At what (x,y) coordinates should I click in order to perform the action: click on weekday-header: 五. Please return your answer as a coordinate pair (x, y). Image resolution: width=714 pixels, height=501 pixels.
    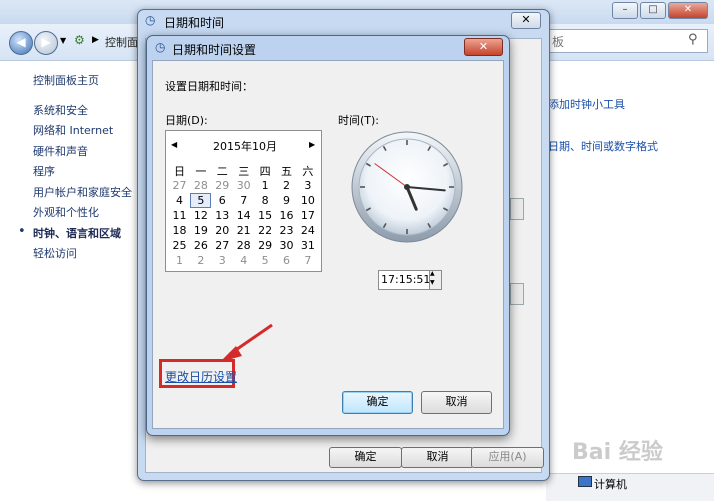
    Looking at the image, I should click on (286, 171).